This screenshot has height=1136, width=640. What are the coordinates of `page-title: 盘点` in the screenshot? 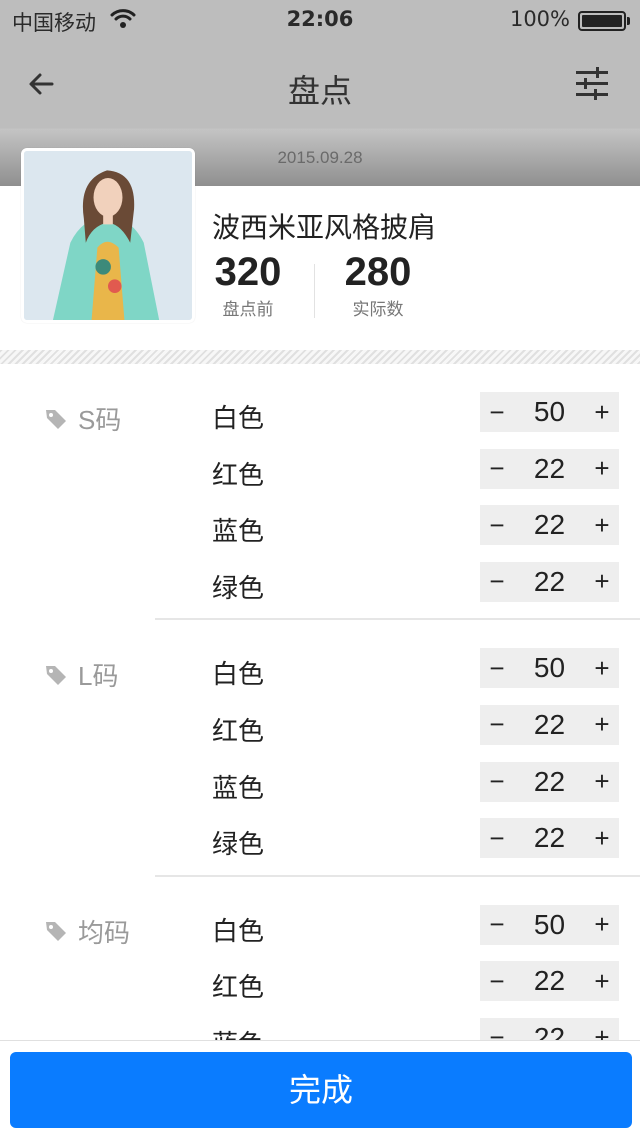 It's located at (319, 91).